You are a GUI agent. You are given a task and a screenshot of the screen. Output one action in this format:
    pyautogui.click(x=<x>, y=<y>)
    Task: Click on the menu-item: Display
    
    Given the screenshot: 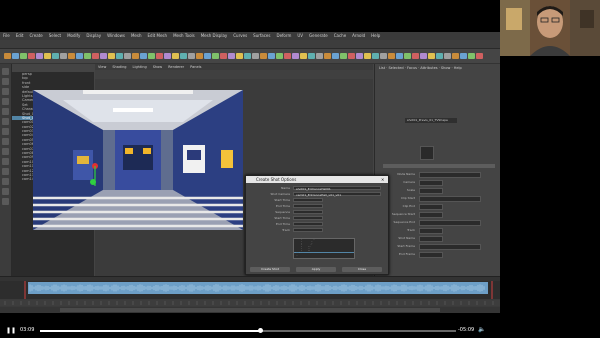 What is the action you would take?
    pyautogui.click(x=93, y=35)
    